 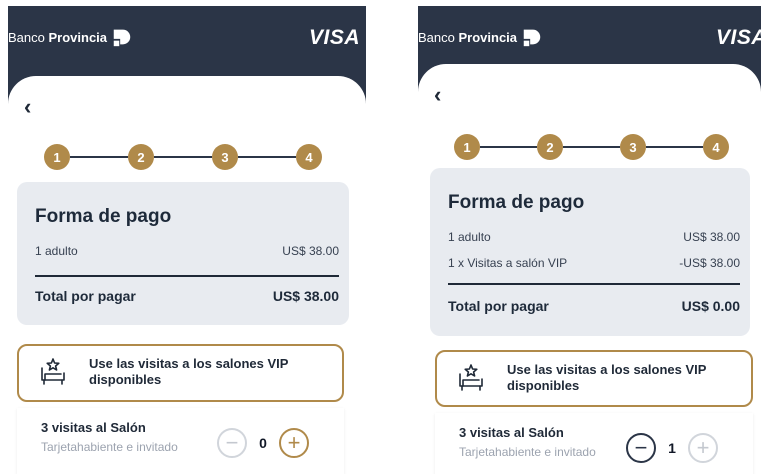 What do you see at coordinates (508, 263) in the screenshot?
I see `line-item-label: 1 x Visitas a salón VIP` at bounding box center [508, 263].